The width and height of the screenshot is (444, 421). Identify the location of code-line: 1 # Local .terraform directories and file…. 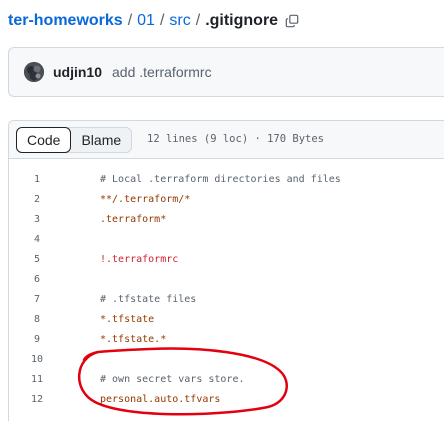
(226, 179).